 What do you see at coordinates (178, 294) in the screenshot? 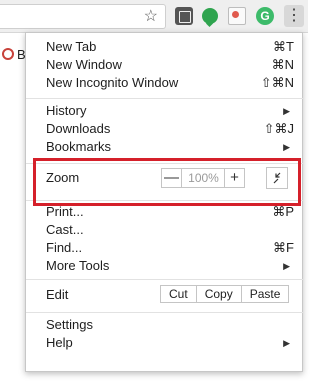
I see `cut-button: Cut` at bounding box center [178, 294].